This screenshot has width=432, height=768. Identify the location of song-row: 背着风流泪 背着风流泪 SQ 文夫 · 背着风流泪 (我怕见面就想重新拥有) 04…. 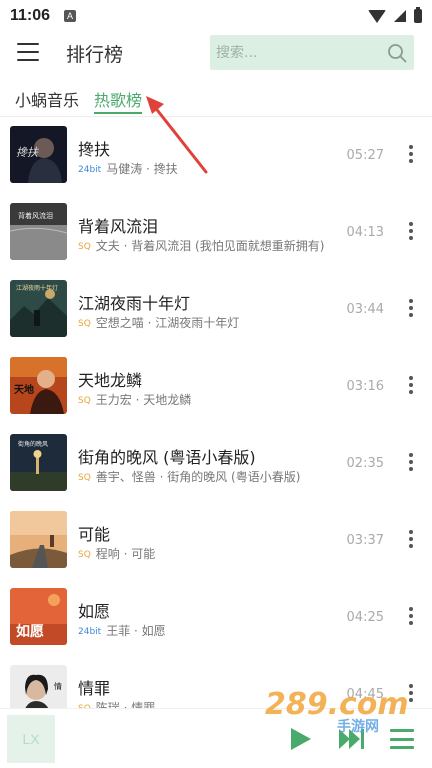
(216, 232).